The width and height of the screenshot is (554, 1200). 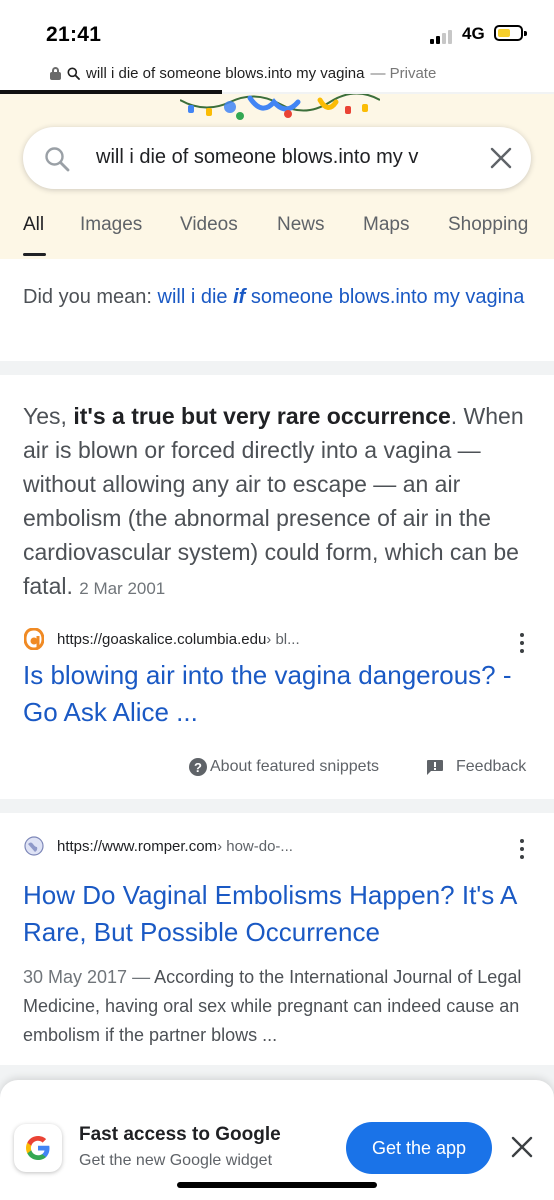 I want to click on go-ask-alice-favicon-icon, so click(x=34, y=639).